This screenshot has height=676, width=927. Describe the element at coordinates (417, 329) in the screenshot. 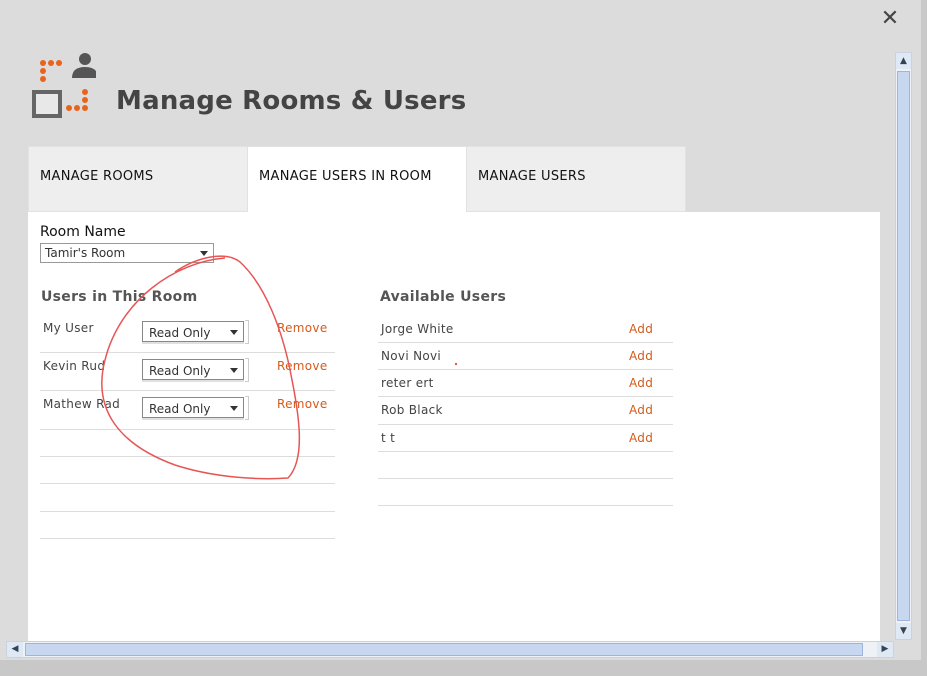

I see `available-user-name: Jorge White` at that location.